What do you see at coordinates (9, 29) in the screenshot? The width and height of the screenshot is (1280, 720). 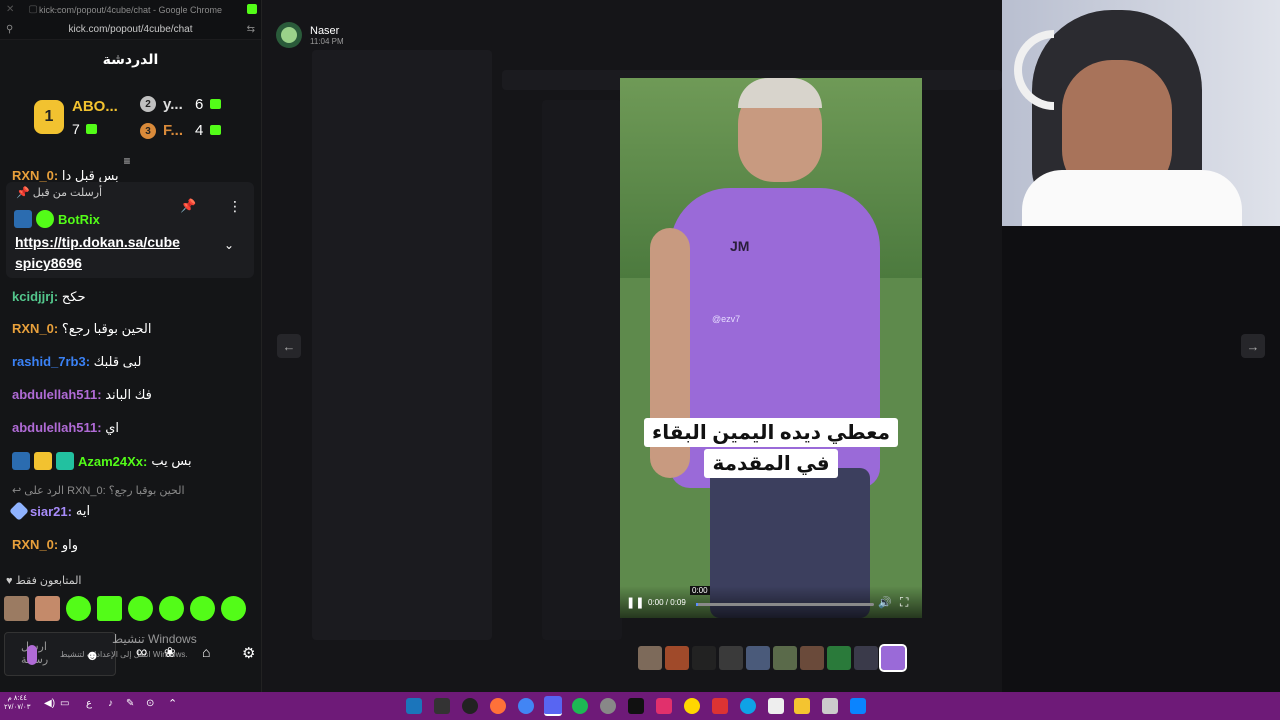 I see `zoom-icon: ⚲` at bounding box center [9, 29].